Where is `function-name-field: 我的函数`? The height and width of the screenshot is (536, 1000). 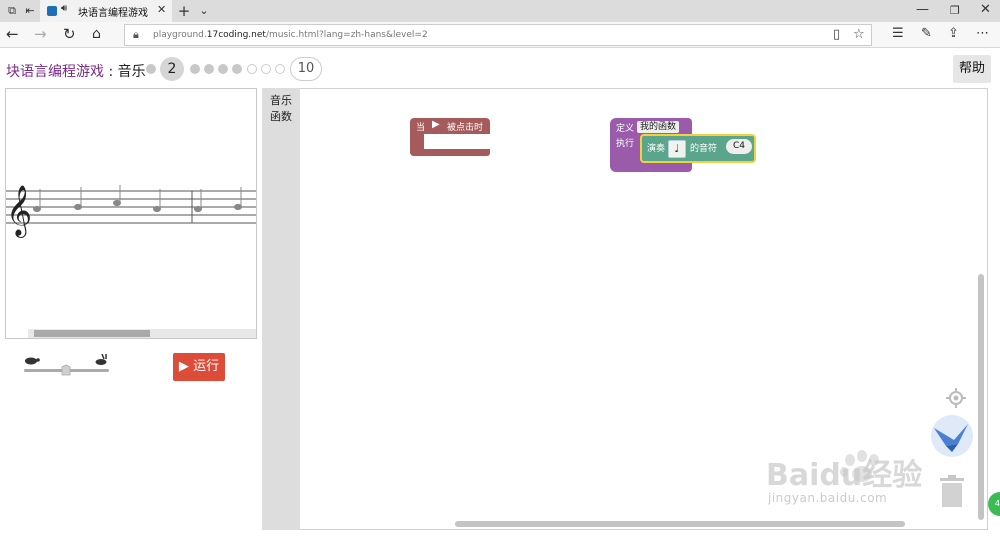 function-name-field: 我的函数 is located at coordinates (658, 127).